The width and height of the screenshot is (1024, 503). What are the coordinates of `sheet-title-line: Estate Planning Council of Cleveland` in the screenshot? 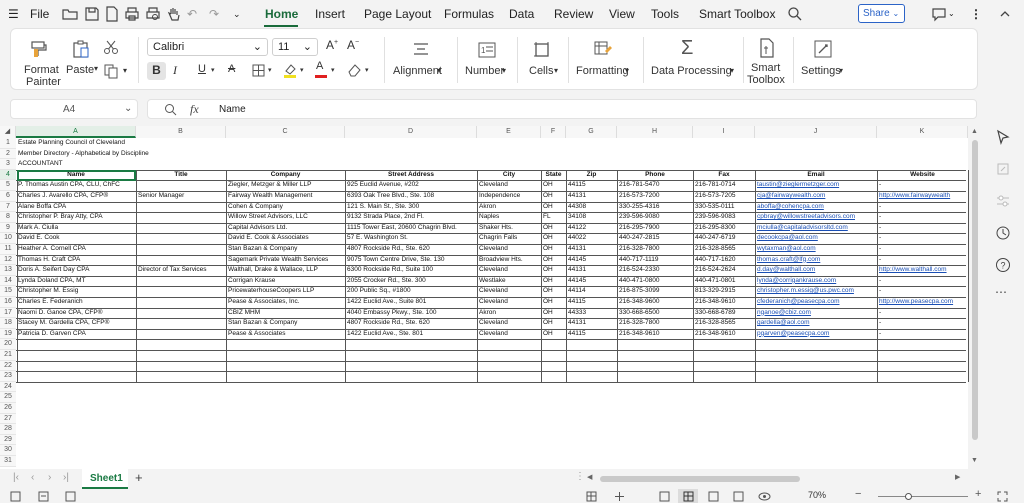 It's located at (216, 143).